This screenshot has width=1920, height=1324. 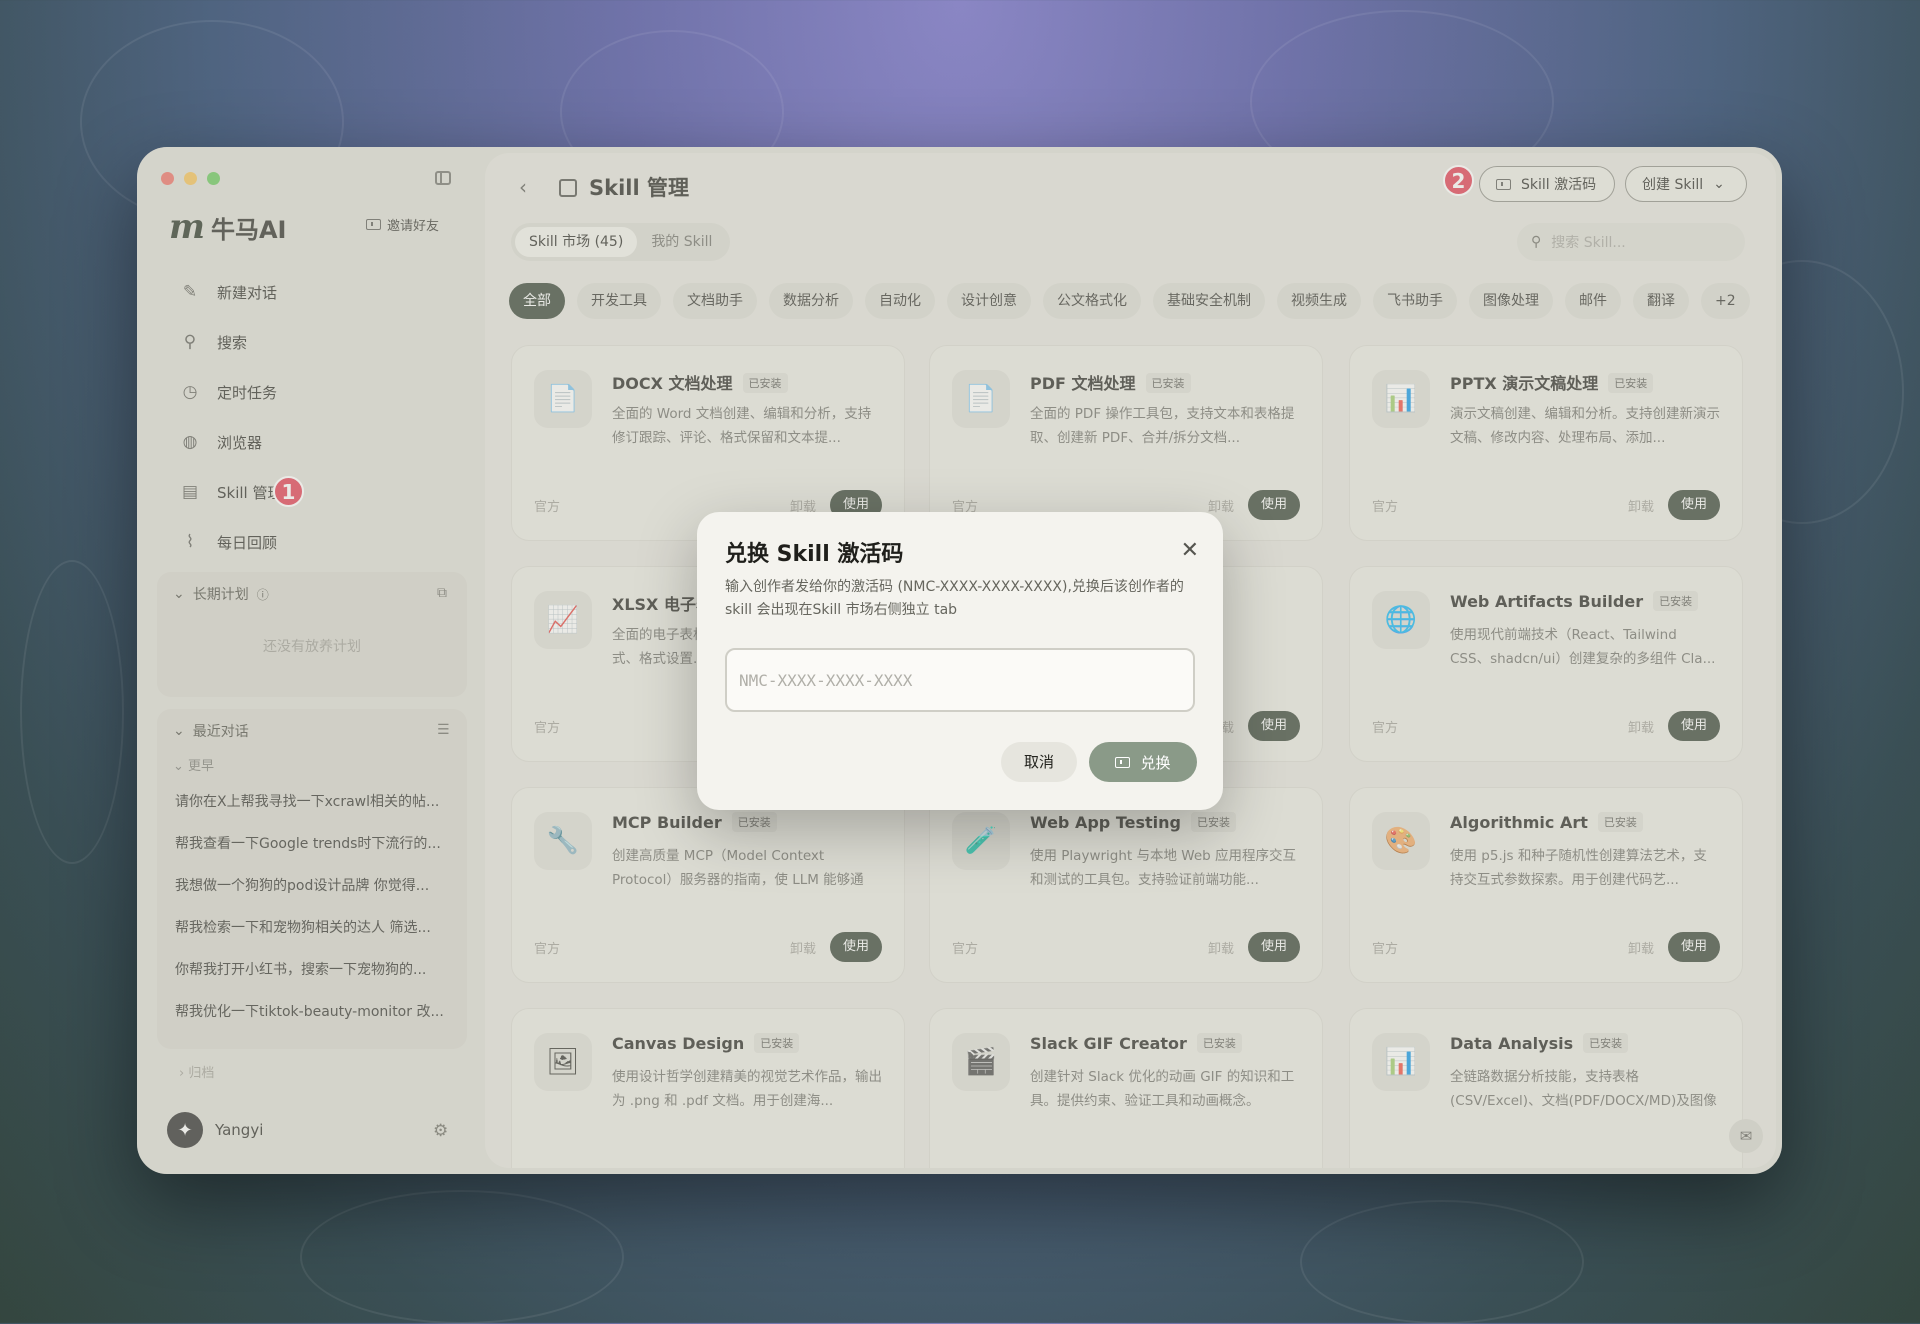 What do you see at coordinates (1190, 550) in the screenshot?
I see `close-icon: ✕` at bounding box center [1190, 550].